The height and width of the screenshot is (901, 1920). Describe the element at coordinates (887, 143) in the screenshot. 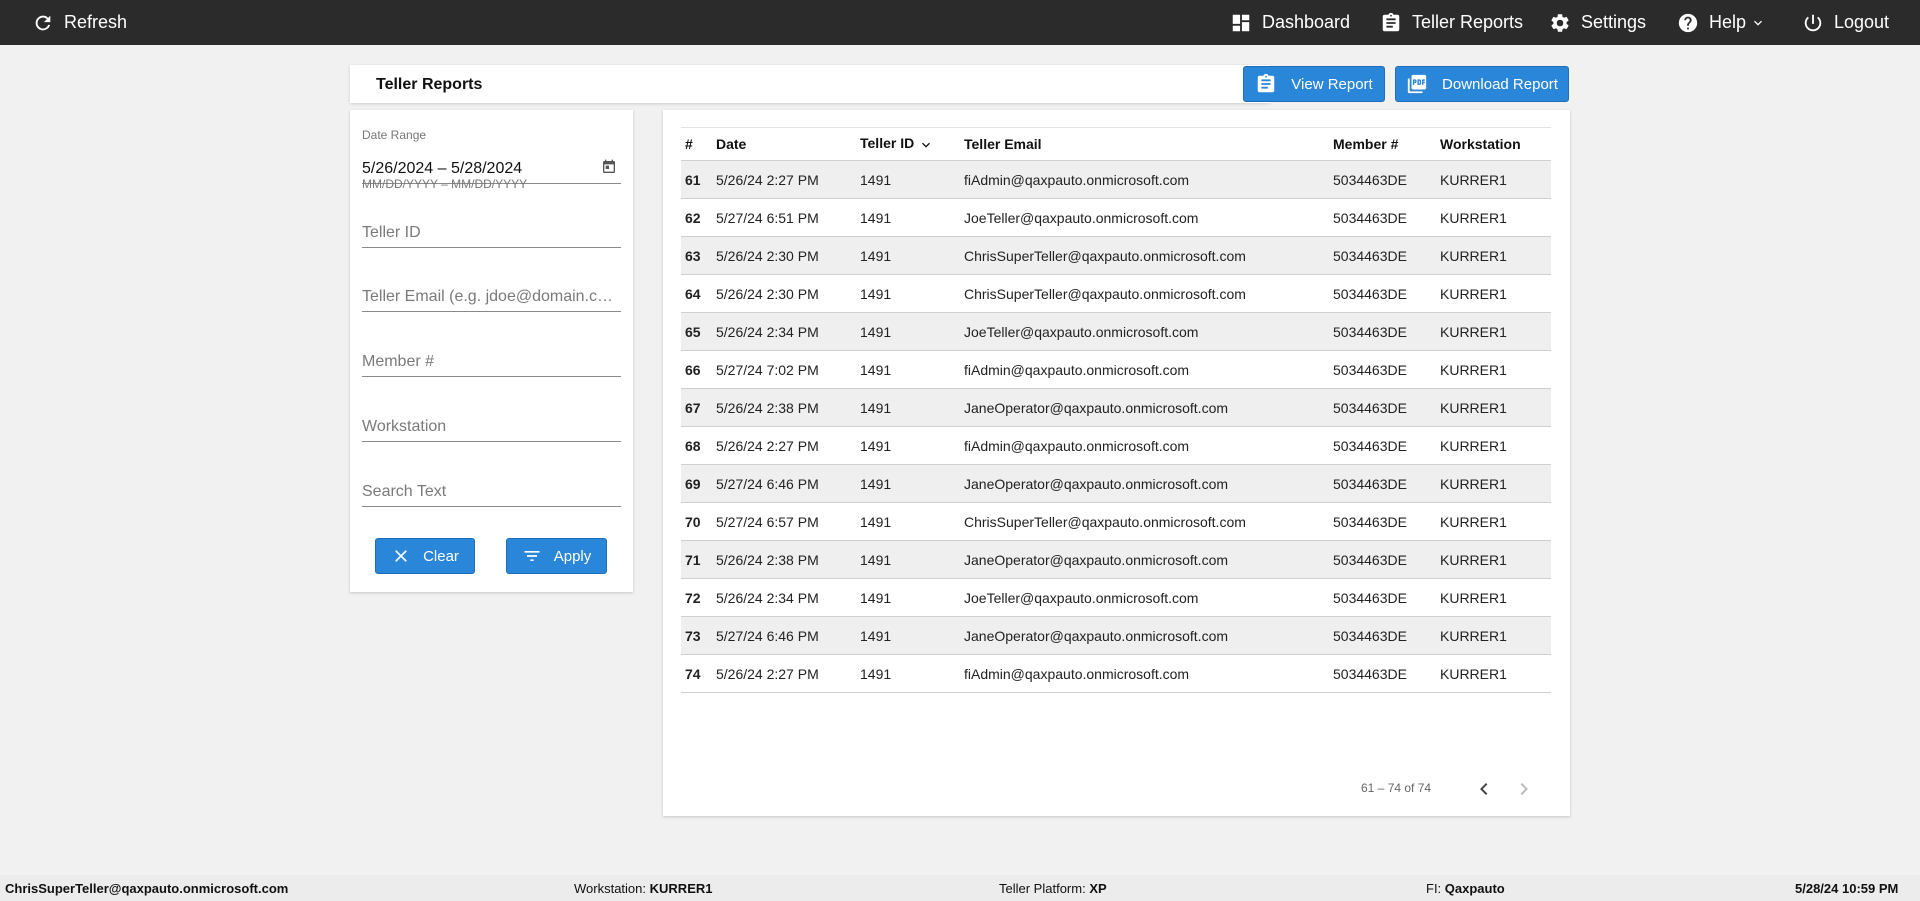

I see `column-header-teller-id-label: Teller ID` at that location.